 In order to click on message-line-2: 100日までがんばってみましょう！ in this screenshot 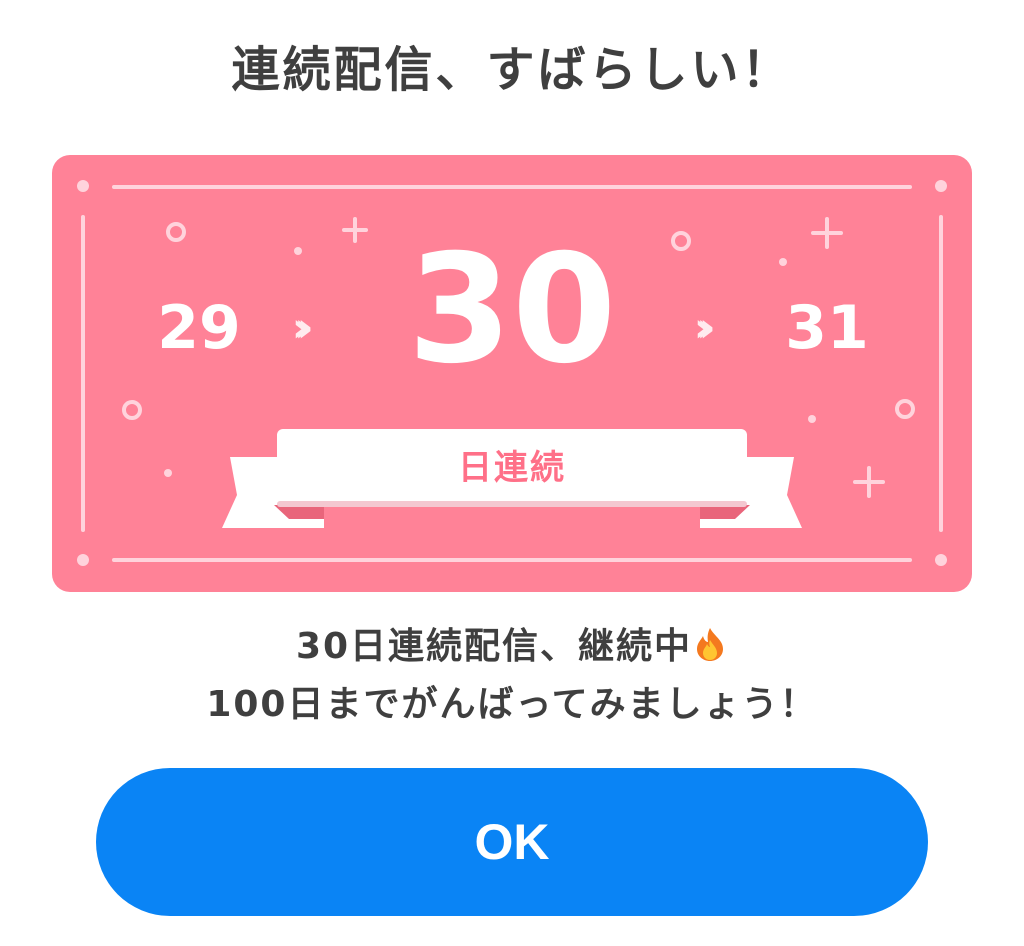, I will do `click(512, 704)`.